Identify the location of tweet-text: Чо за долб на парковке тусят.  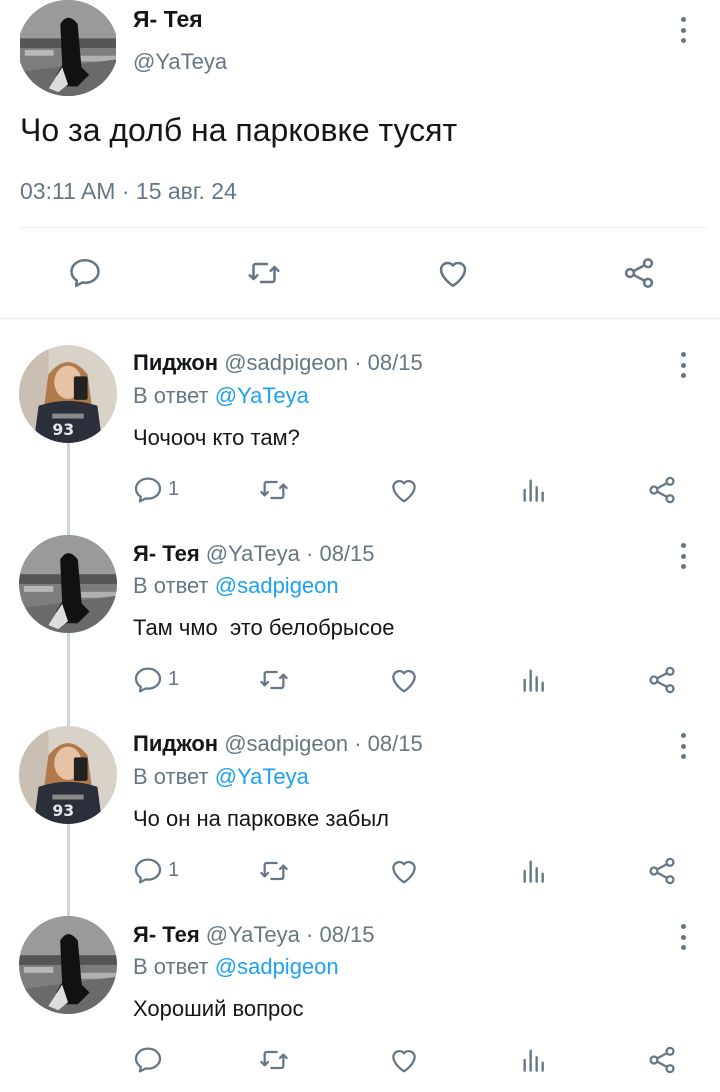
(239, 130).